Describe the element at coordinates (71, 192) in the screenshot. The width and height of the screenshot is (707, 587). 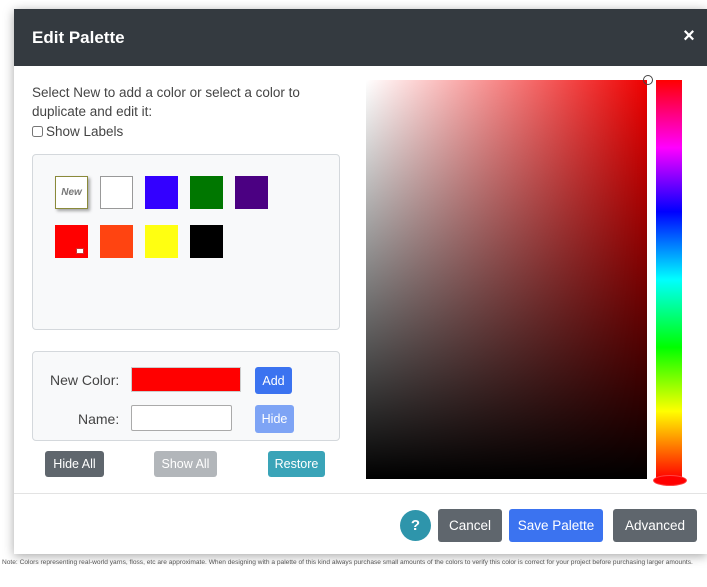
I see `new-swatch-button: New` at that location.